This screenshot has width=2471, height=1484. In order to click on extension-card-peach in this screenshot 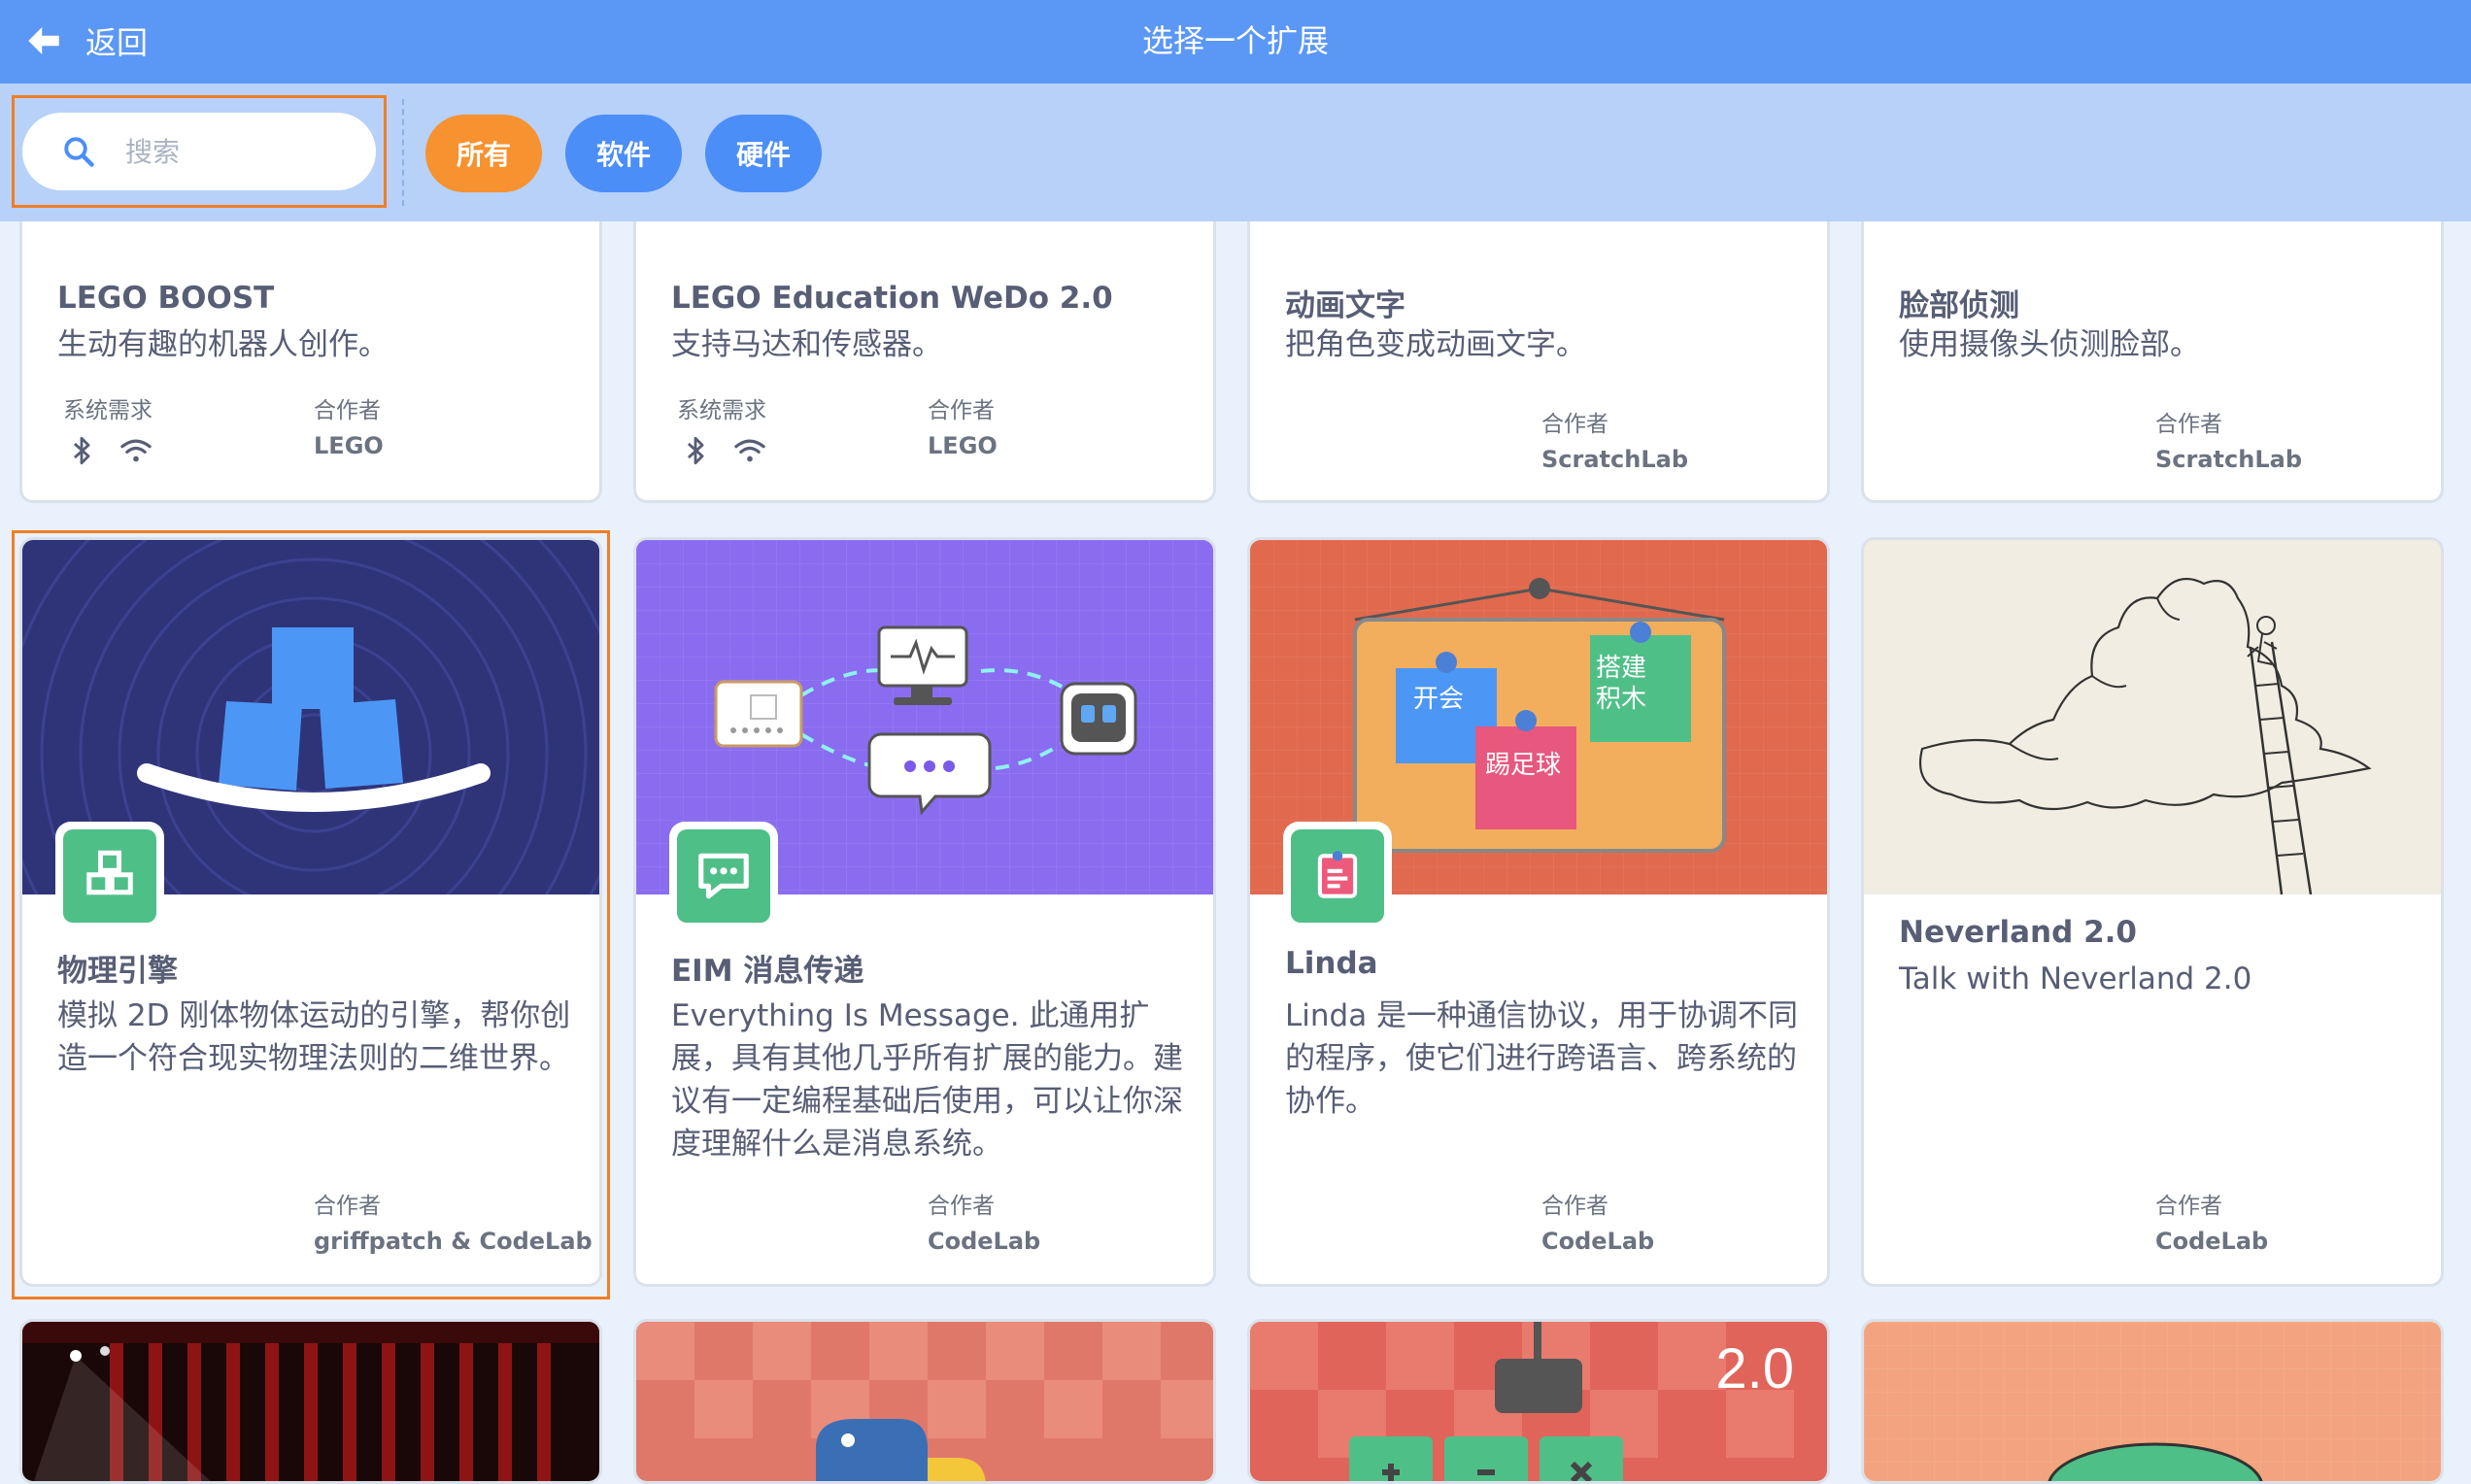, I will do `click(2152, 1401)`.